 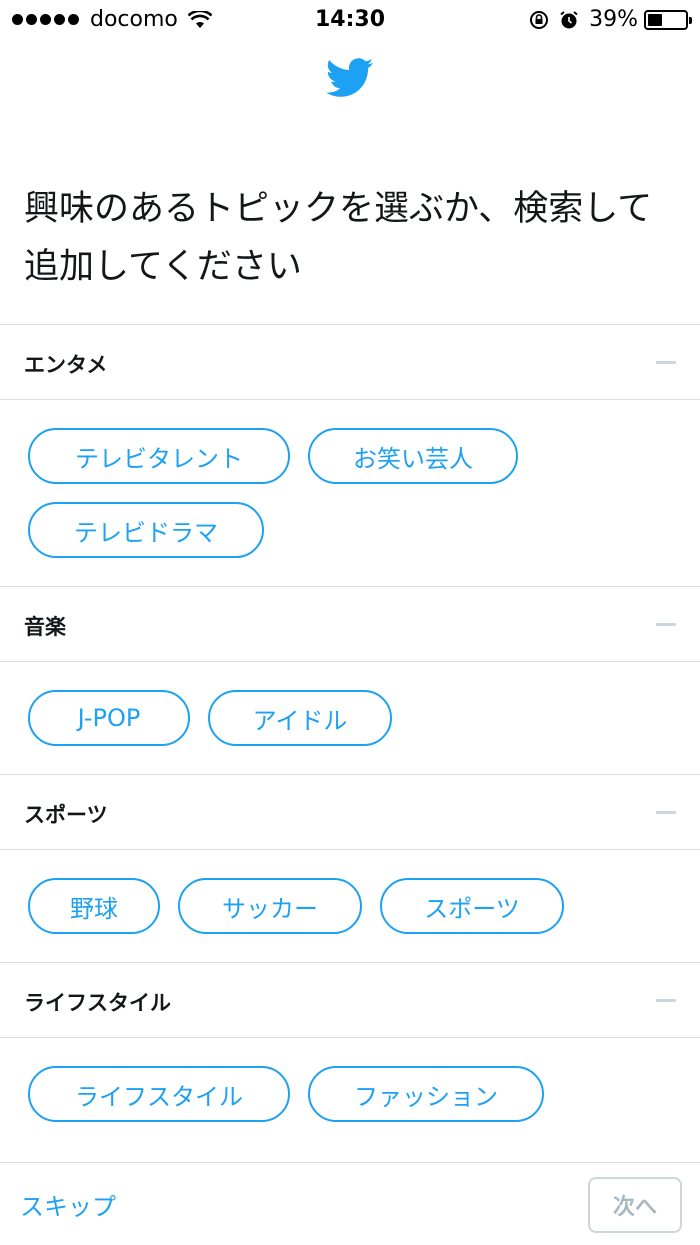 What do you see at coordinates (668, 19) in the screenshot?
I see `battery-icon` at bounding box center [668, 19].